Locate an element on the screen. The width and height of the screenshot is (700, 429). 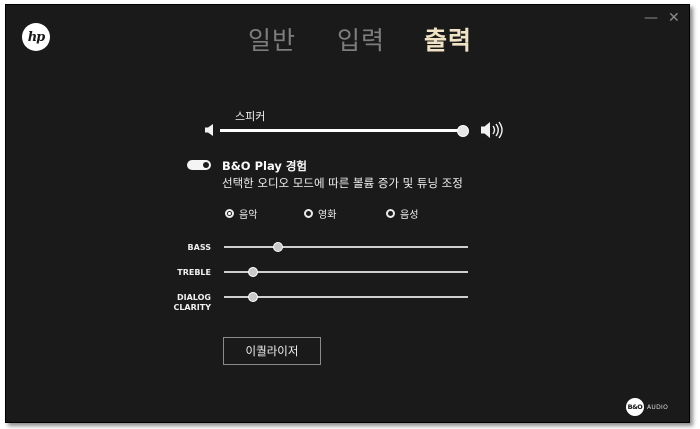
bass-label: BASS is located at coordinates (199, 247).